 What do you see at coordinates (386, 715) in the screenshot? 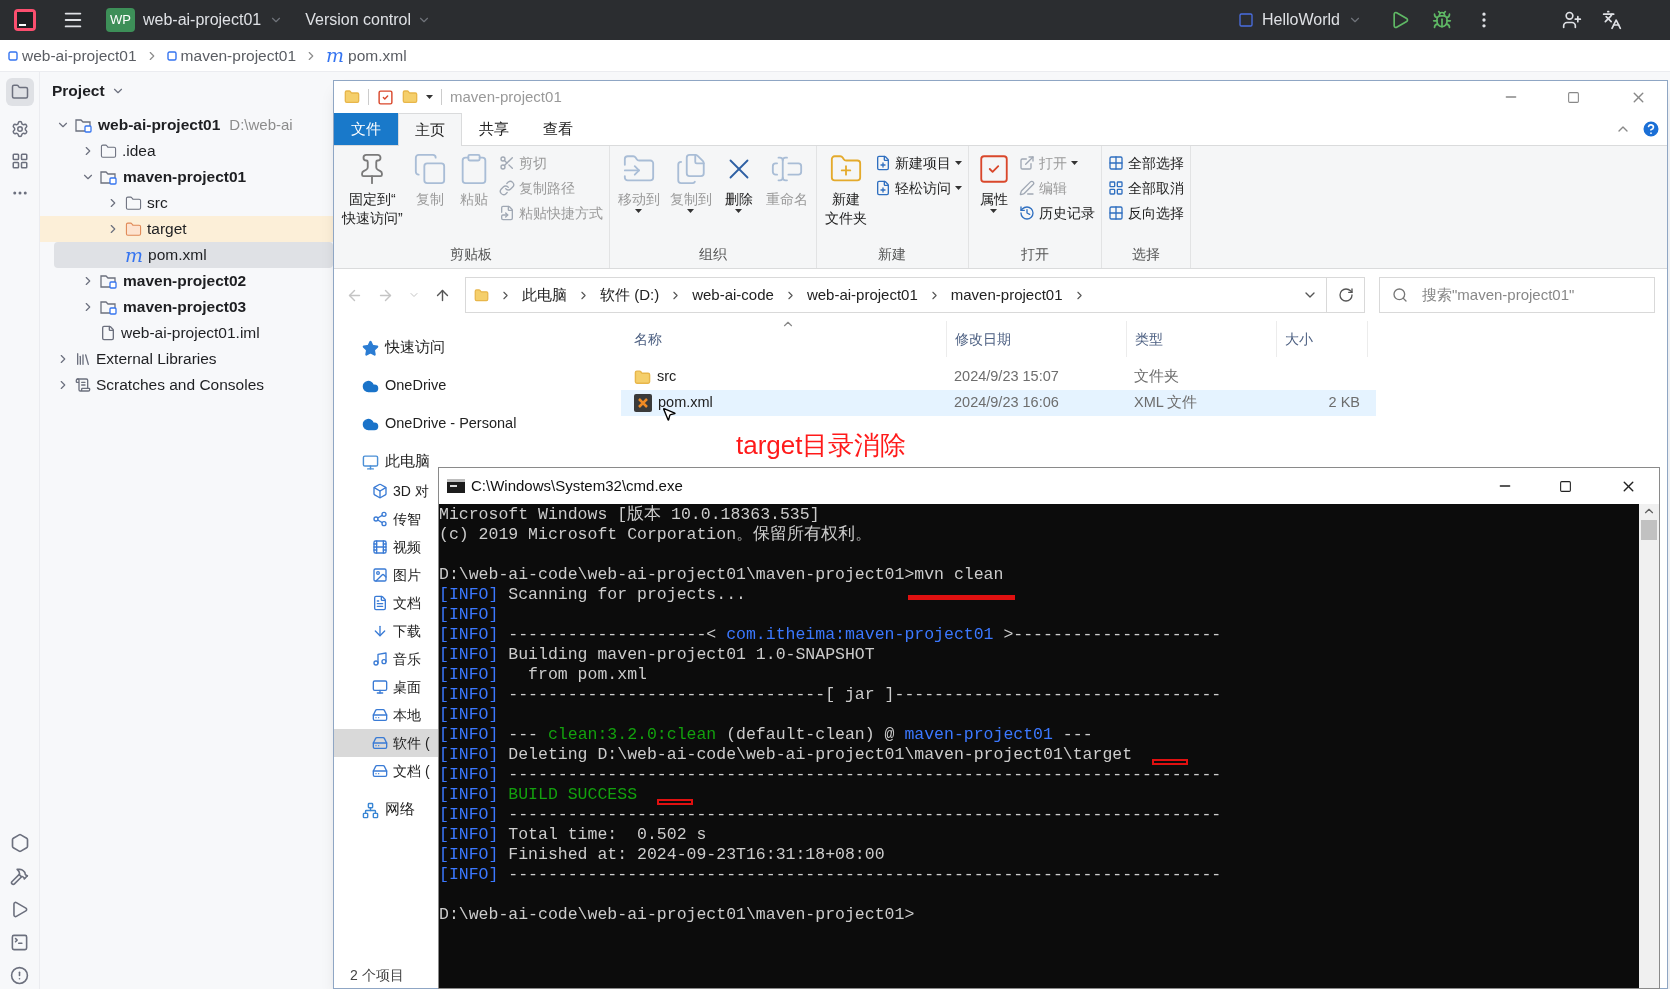
I see `nav-item: 本地` at bounding box center [386, 715].